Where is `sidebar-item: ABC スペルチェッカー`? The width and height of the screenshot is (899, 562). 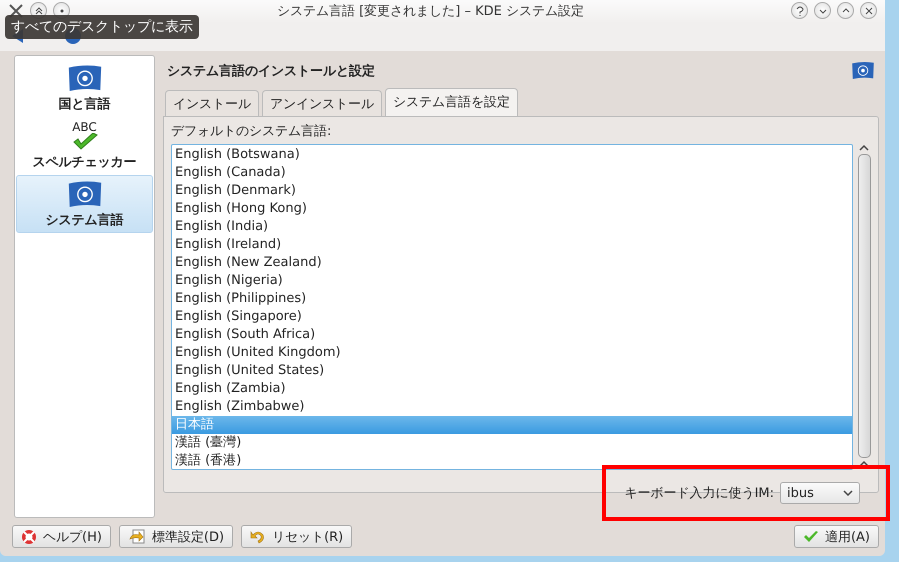 sidebar-item: ABC スペルチェッカー is located at coordinates (84, 145).